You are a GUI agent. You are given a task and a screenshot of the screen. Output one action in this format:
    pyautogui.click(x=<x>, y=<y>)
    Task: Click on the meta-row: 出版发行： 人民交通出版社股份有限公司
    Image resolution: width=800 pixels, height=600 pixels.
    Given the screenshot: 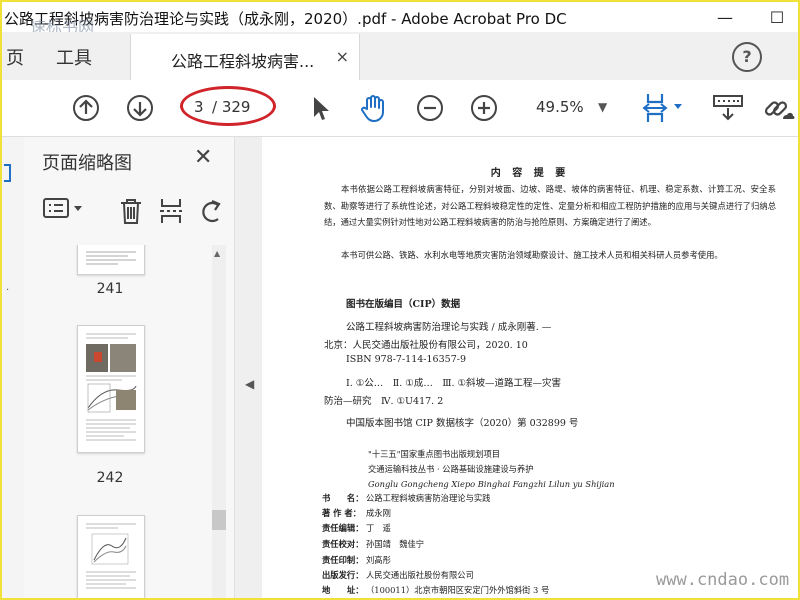 What is the action you would take?
    pyautogui.click(x=398, y=575)
    